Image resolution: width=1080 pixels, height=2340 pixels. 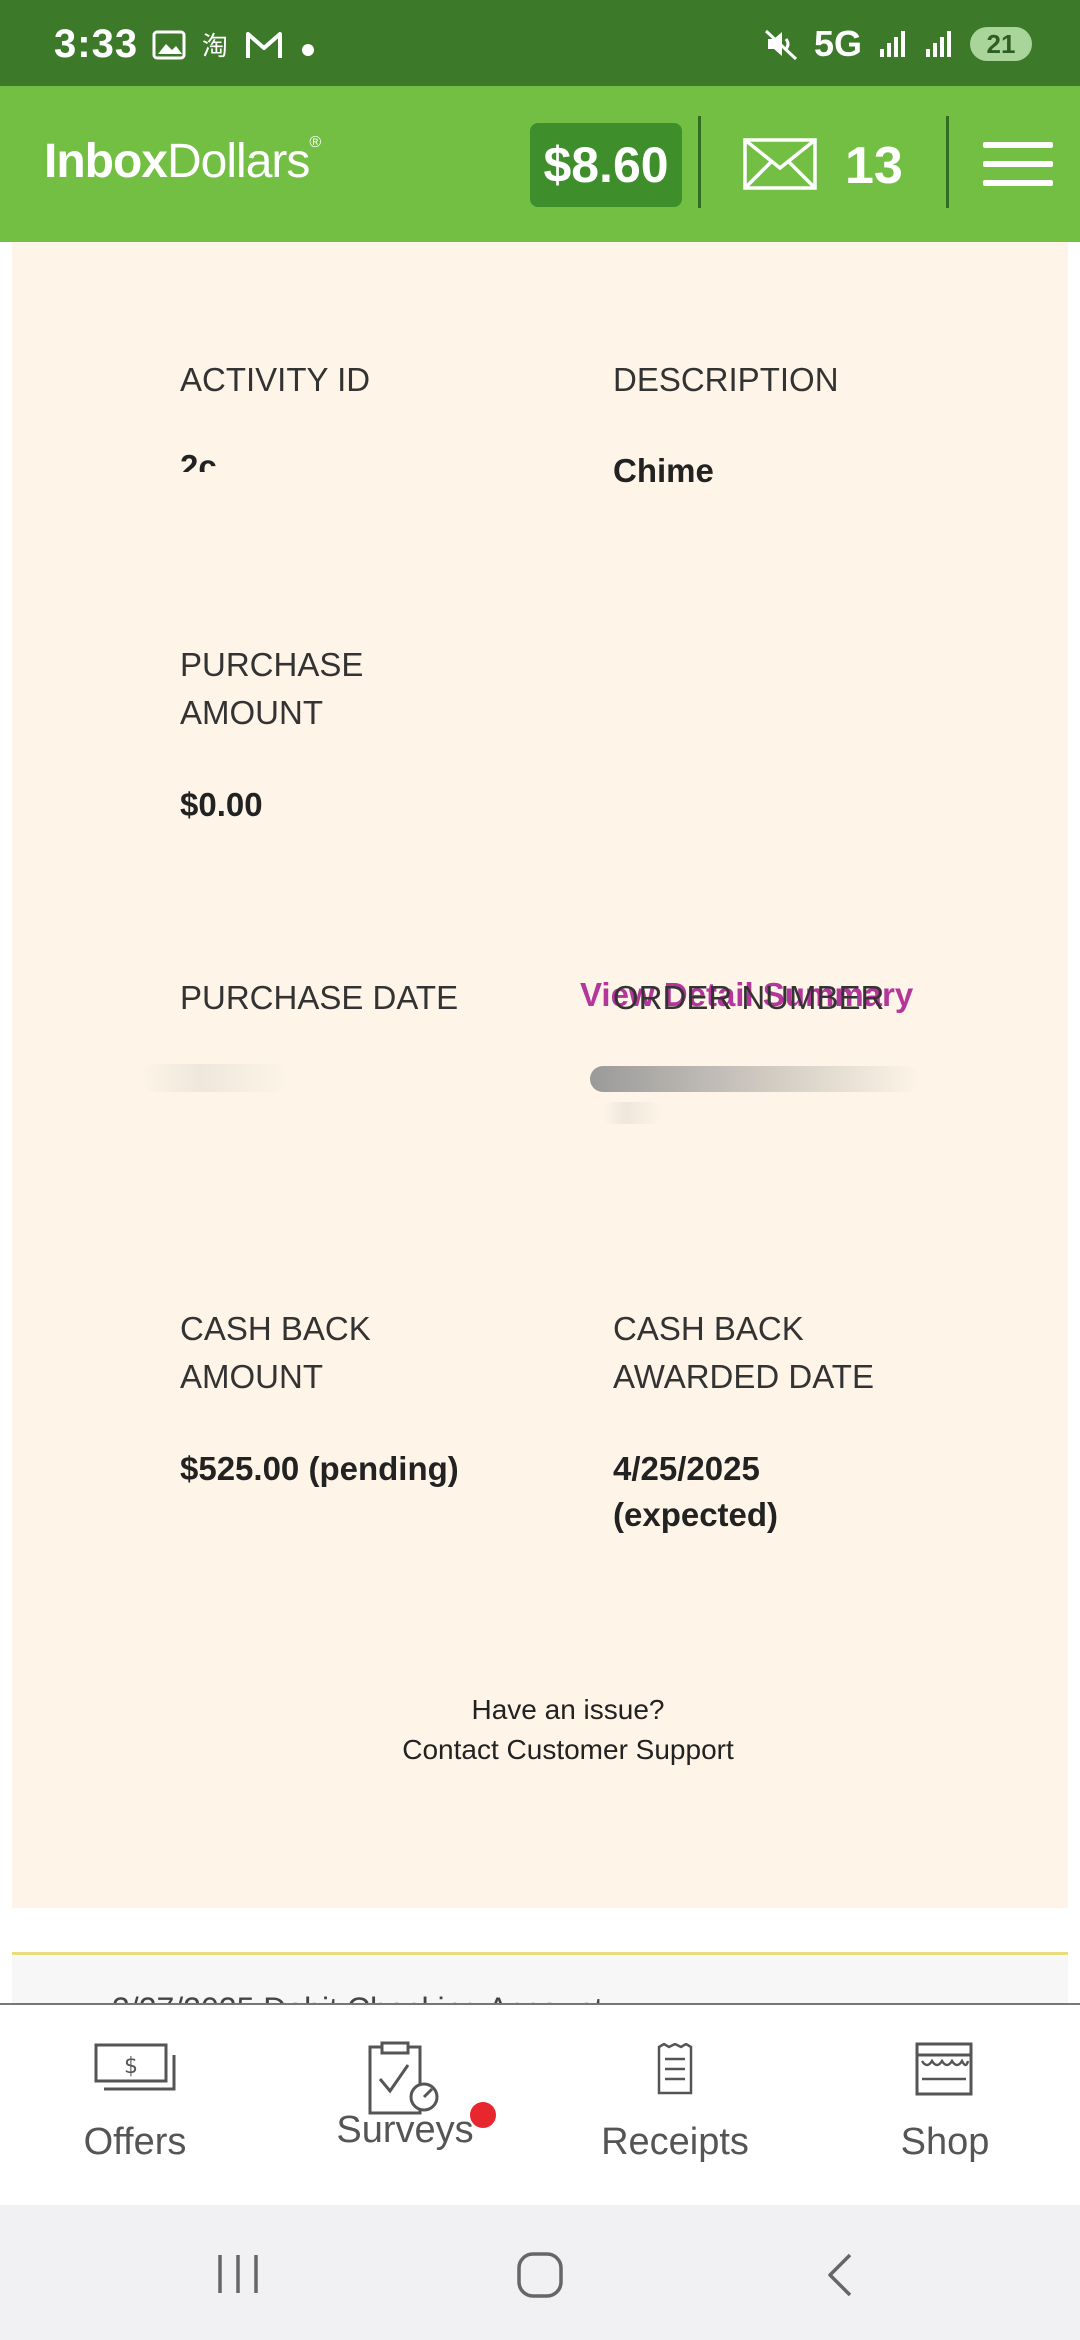 I want to click on taobao-icon: 淘, so click(x=215, y=46).